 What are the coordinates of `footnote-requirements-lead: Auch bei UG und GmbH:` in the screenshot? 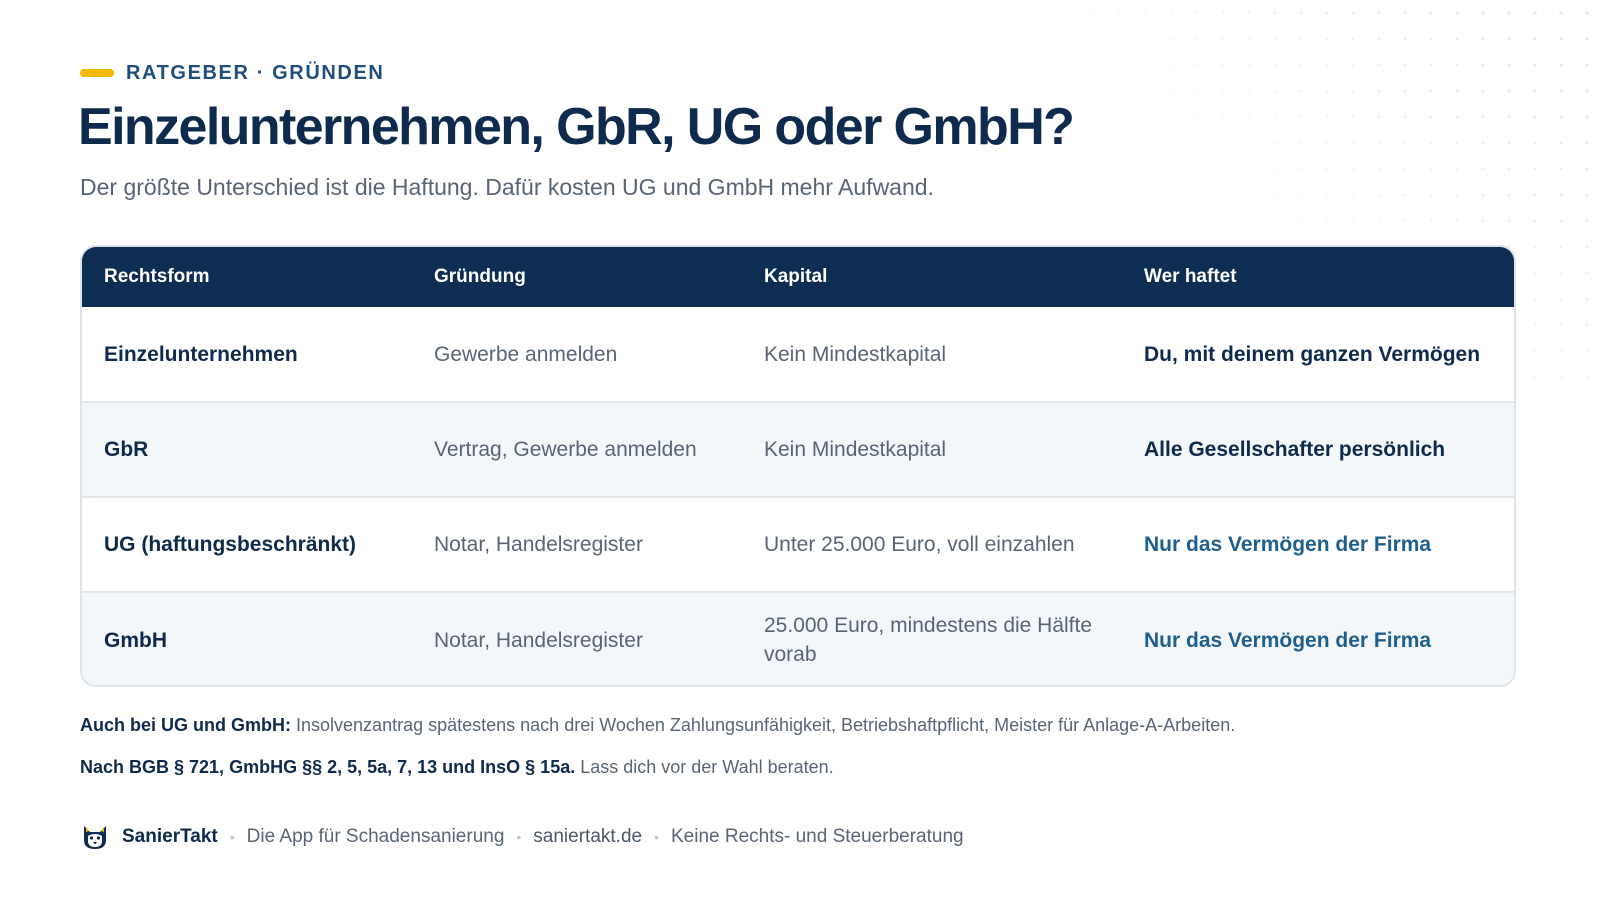 It's located at (185, 725).